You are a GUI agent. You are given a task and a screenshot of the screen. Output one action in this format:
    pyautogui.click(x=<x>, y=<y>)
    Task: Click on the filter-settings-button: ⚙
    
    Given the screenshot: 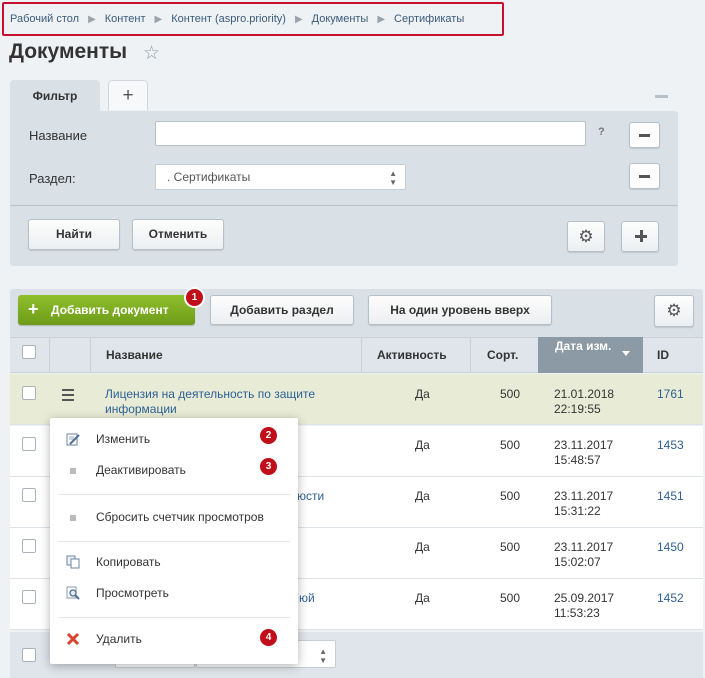 What is the action you would take?
    pyautogui.click(x=586, y=236)
    